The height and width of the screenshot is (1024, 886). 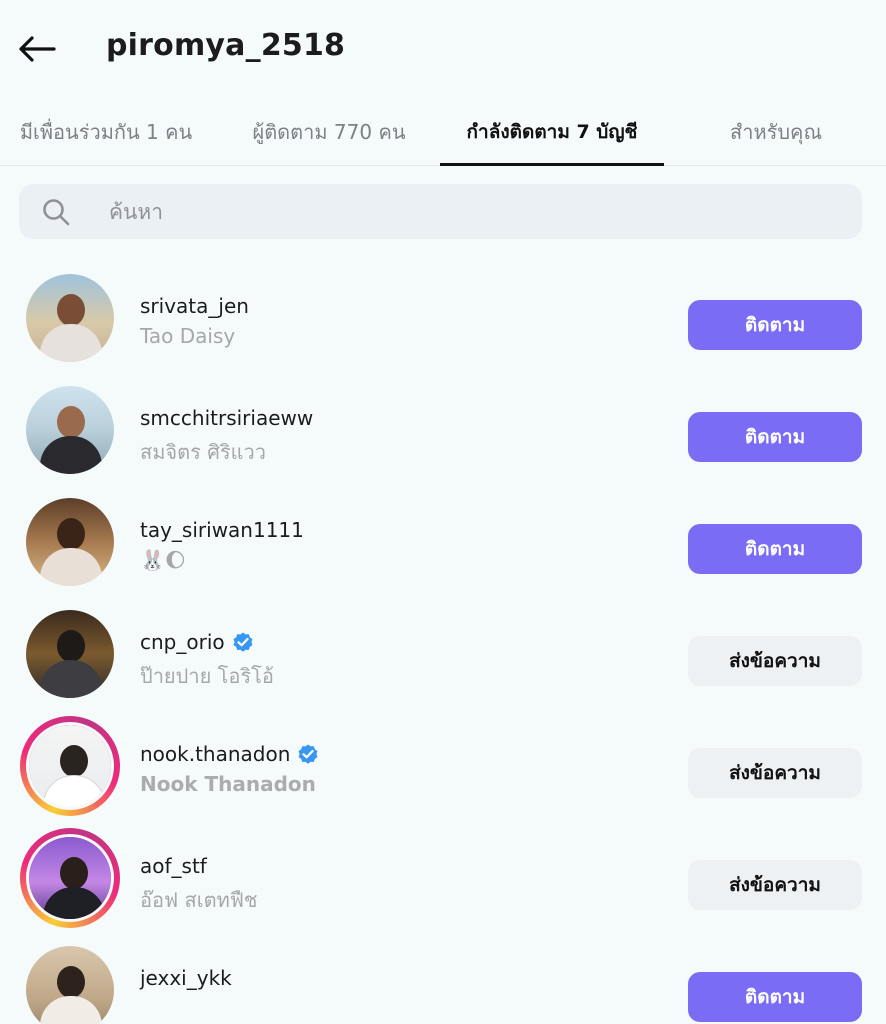 What do you see at coordinates (207, 642) in the screenshot?
I see `username: cnp_orio` at bounding box center [207, 642].